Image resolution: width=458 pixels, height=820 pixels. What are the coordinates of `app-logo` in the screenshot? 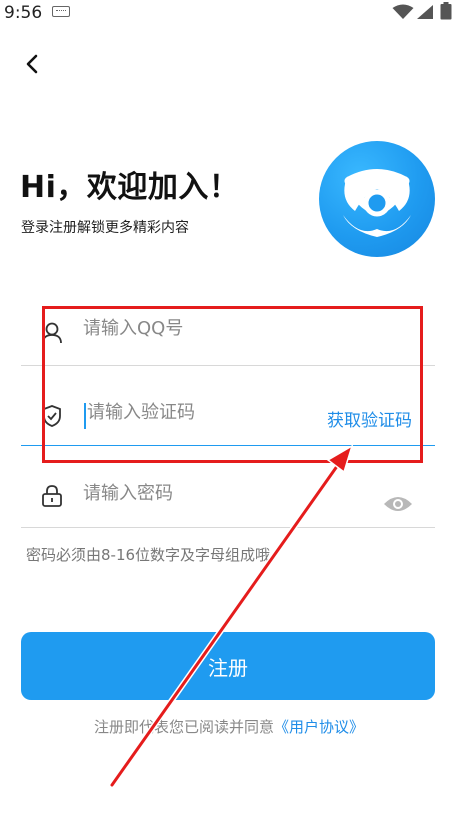 It's located at (377, 199).